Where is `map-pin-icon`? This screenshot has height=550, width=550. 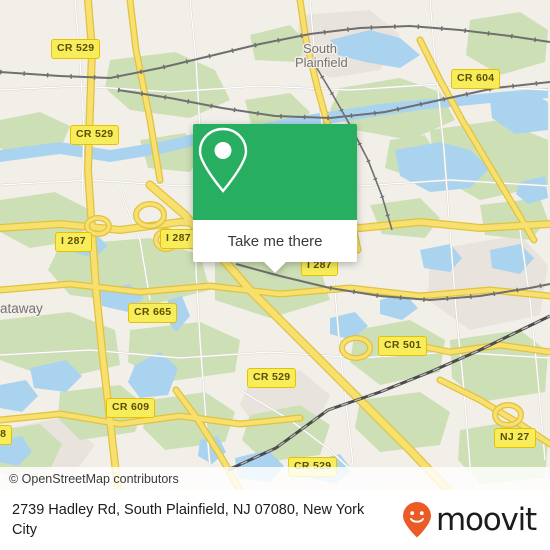 map-pin-icon is located at coordinates (223, 160).